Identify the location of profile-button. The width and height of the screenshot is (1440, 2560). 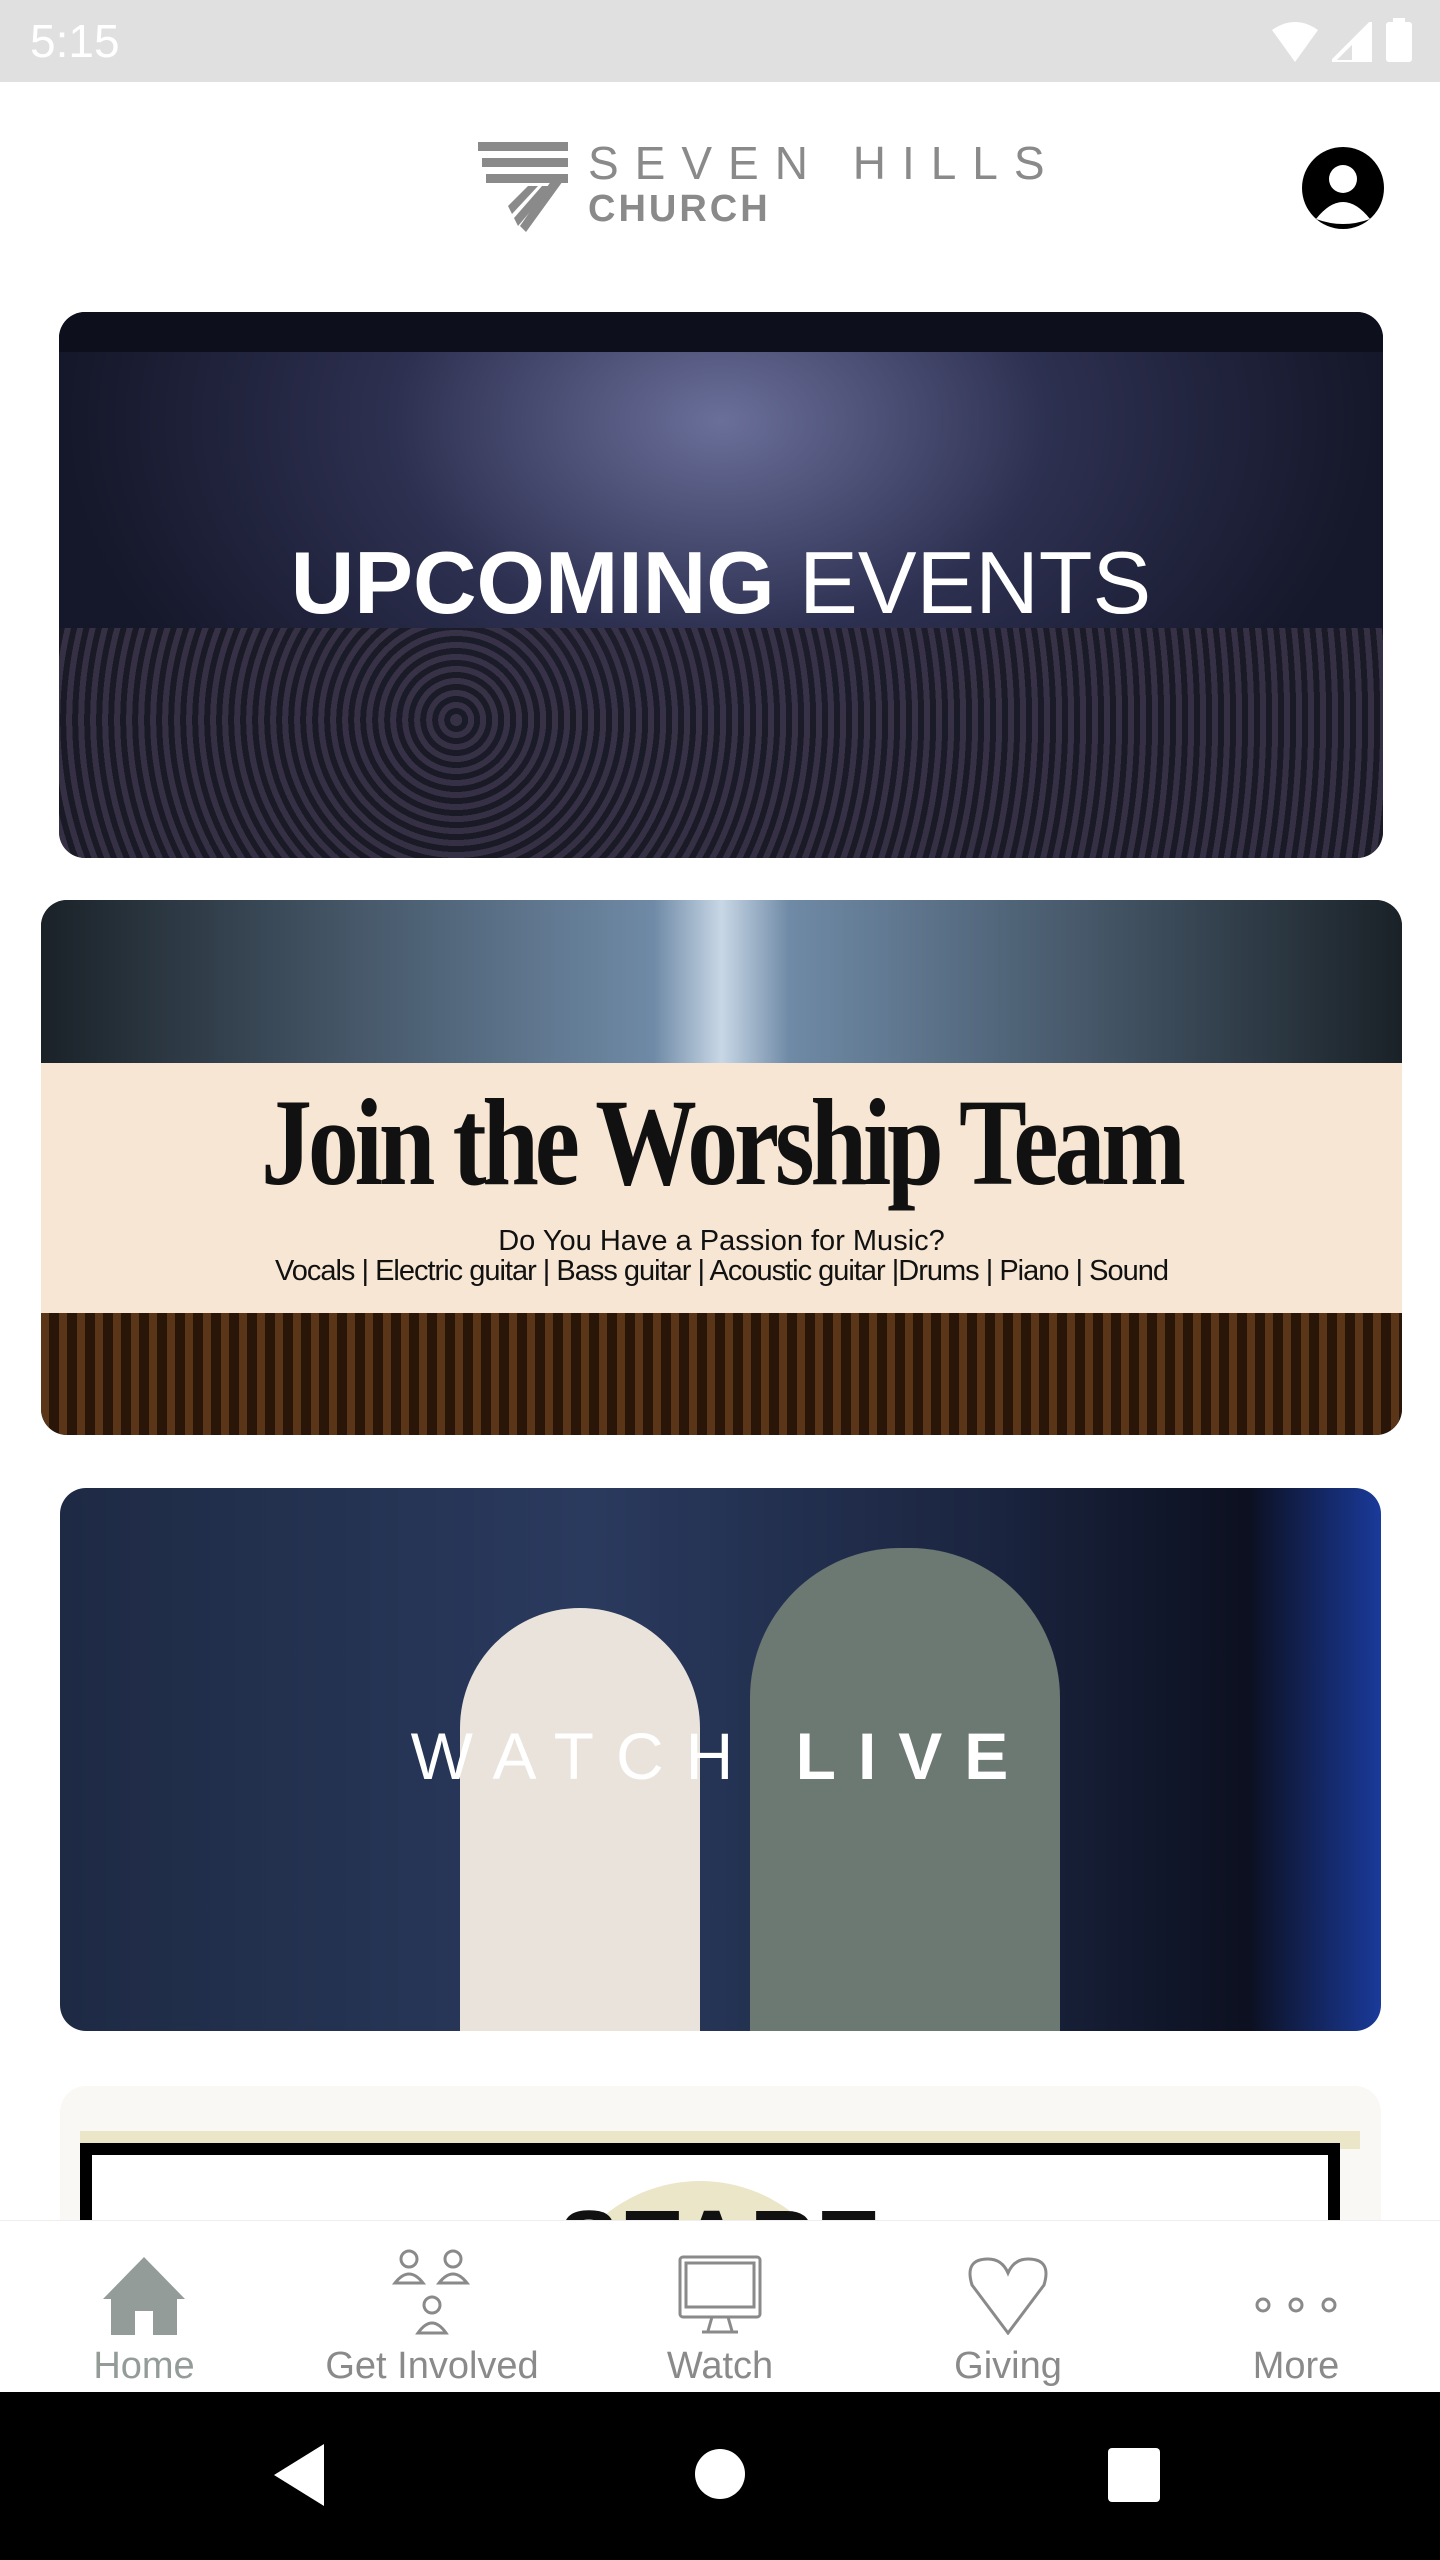
(1343, 188).